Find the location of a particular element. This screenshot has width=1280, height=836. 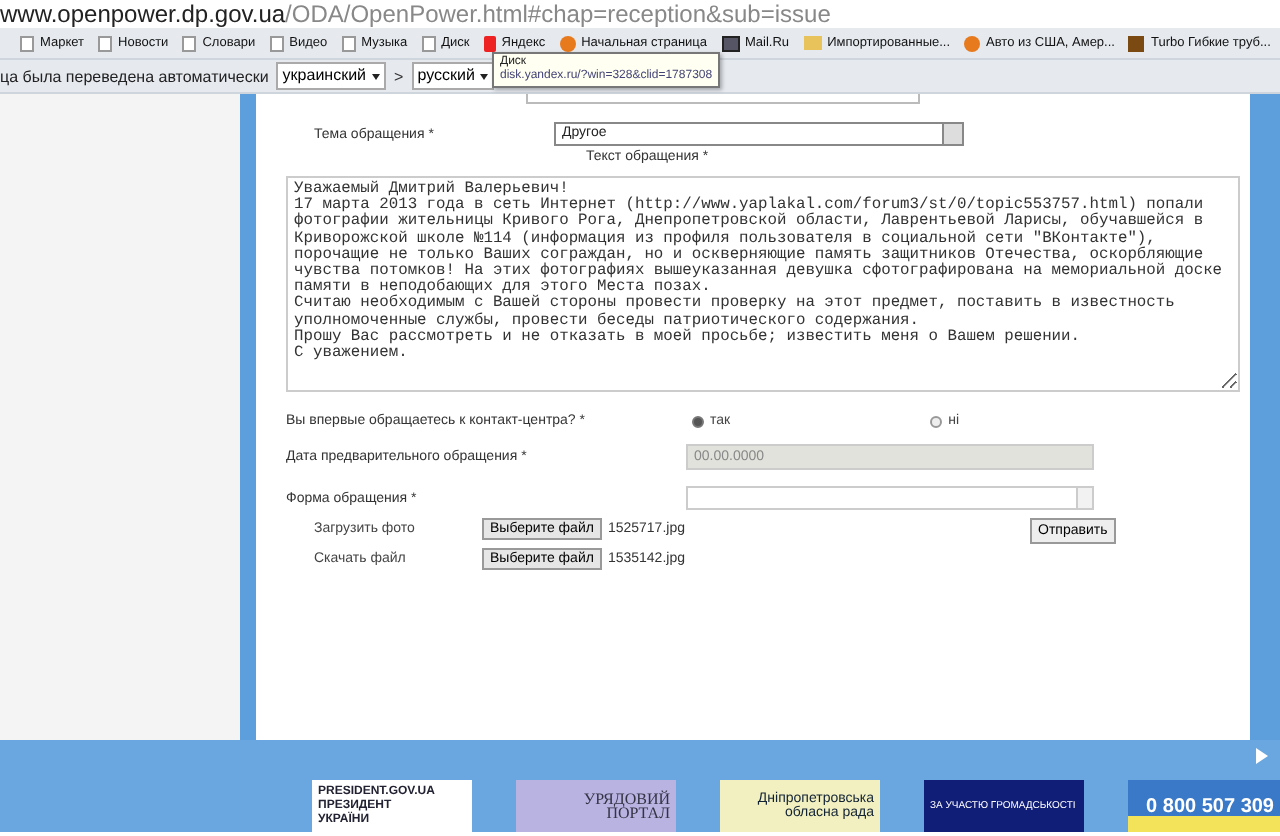

input-field is located at coordinates (723, 99).